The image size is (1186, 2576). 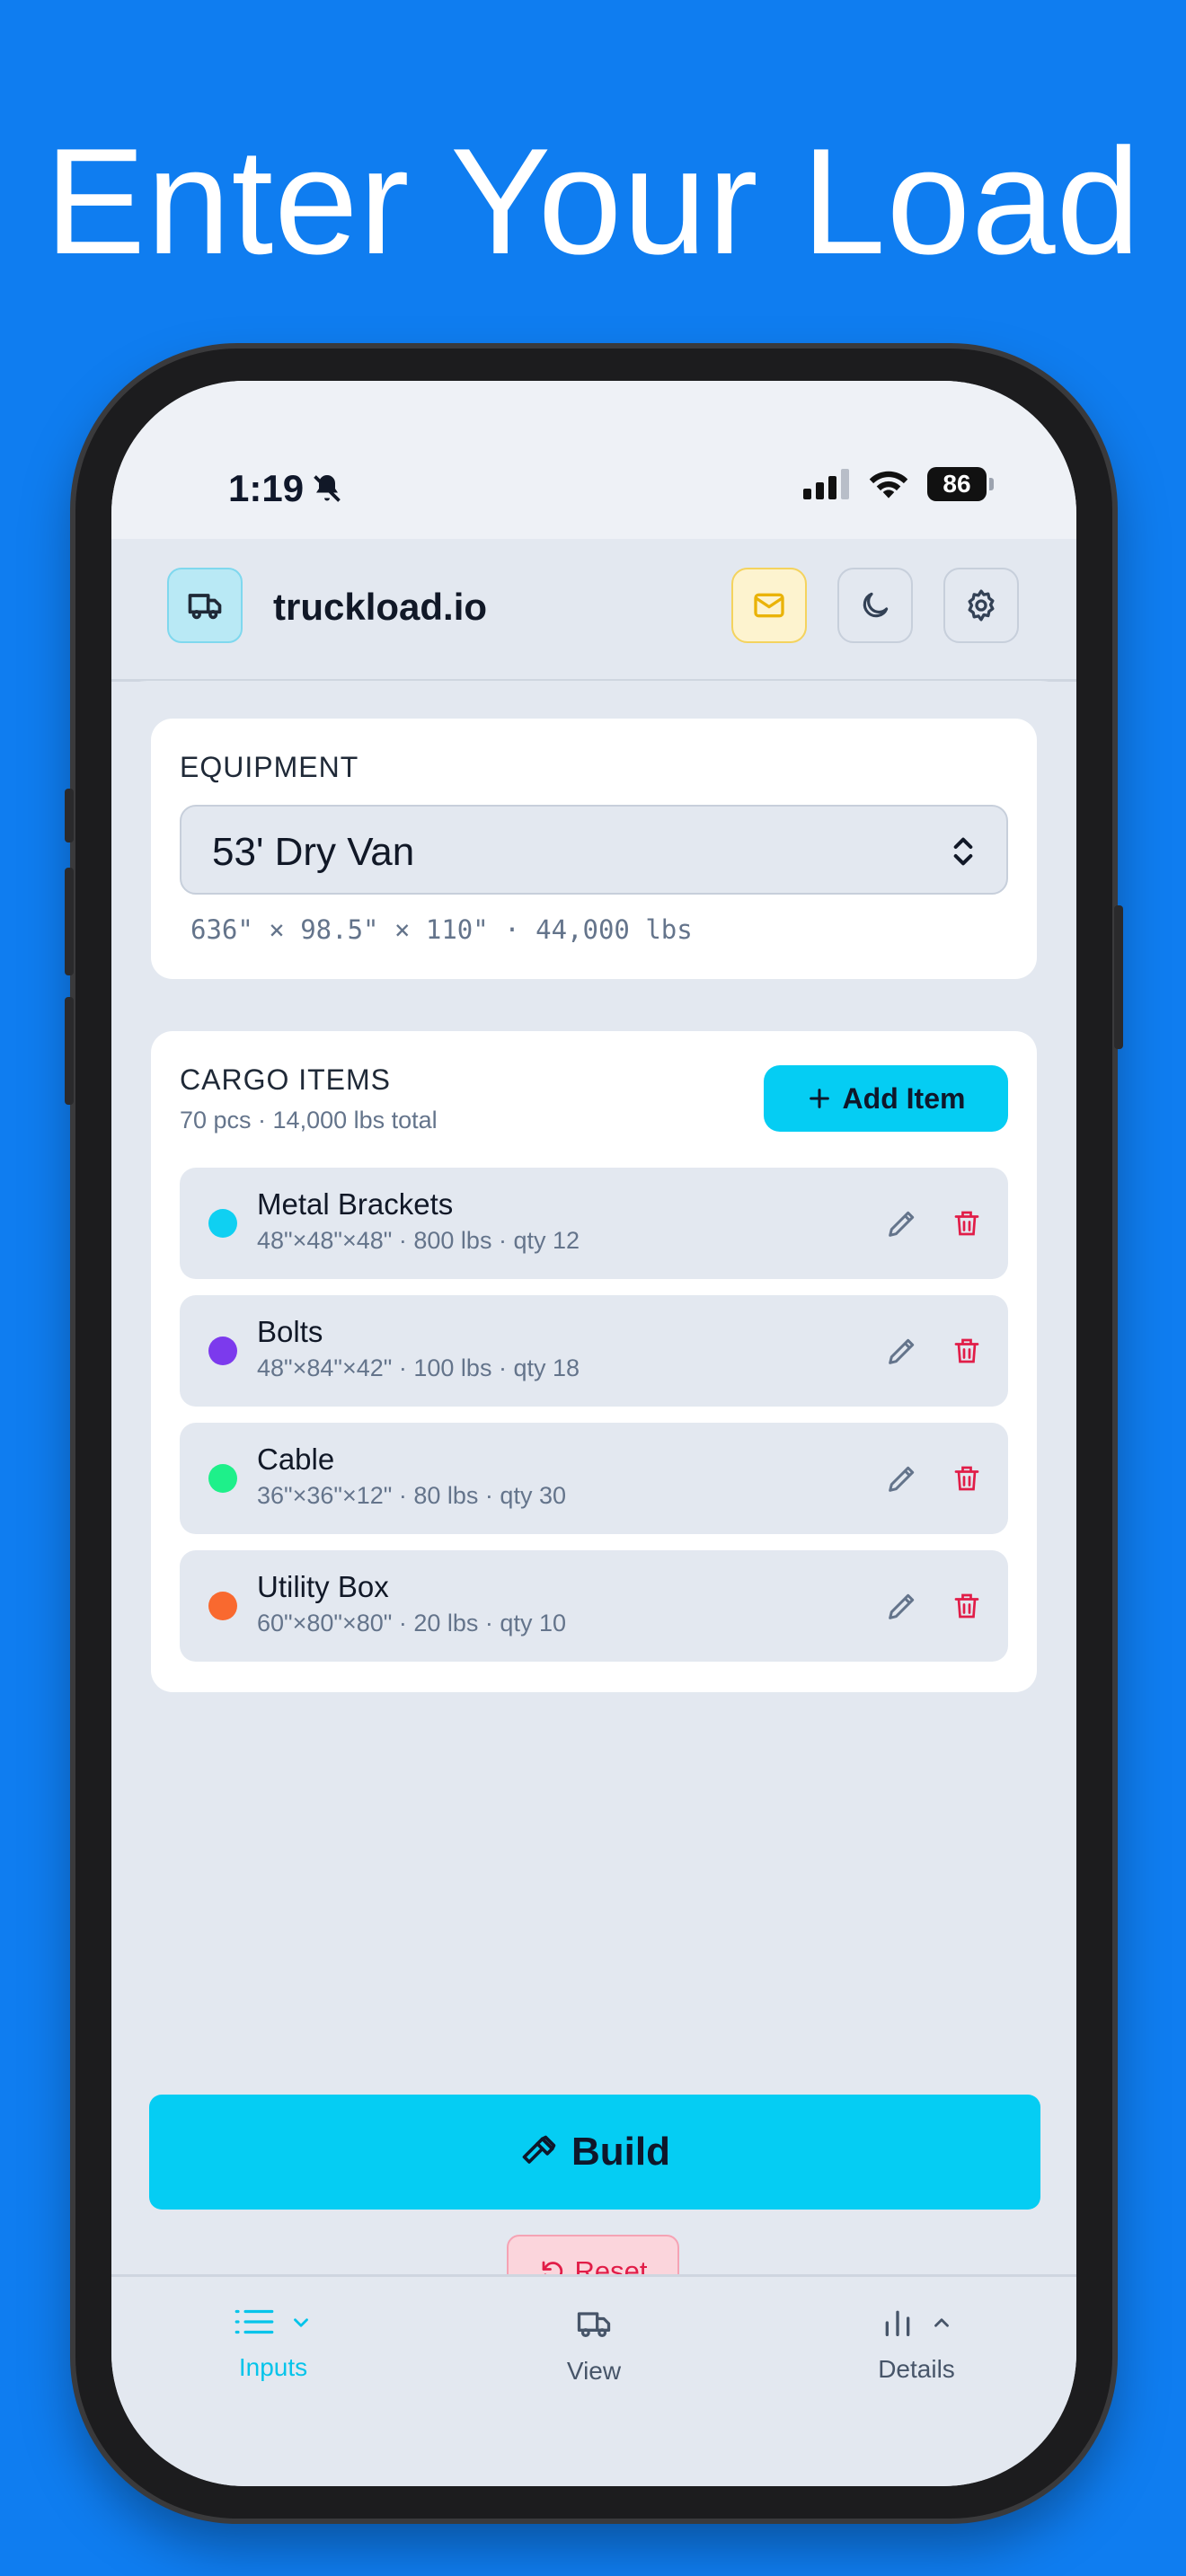 I want to click on settings-button, so click(x=981, y=605).